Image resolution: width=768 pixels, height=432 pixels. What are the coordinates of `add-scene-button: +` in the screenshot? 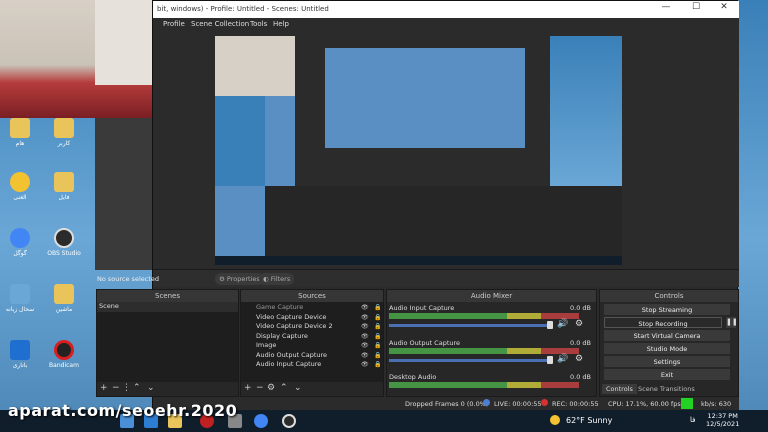 It's located at (104, 388).